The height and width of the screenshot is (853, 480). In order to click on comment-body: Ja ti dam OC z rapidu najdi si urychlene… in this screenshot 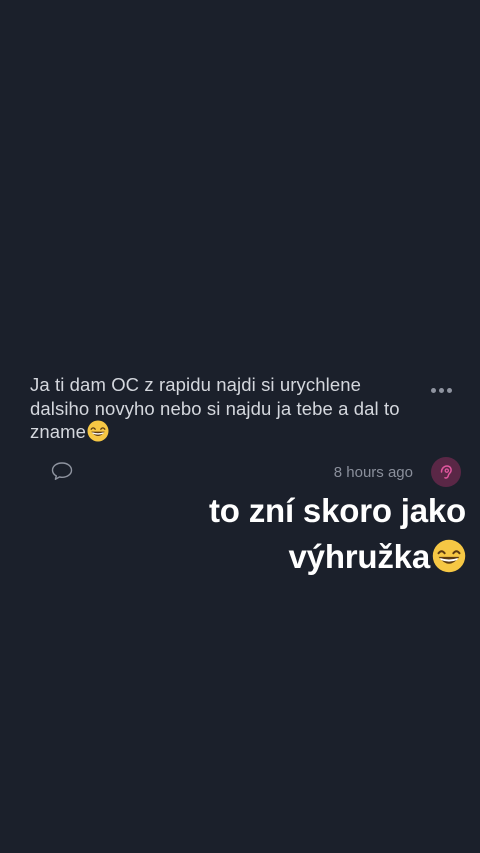, I will do `click(225, 408)`.